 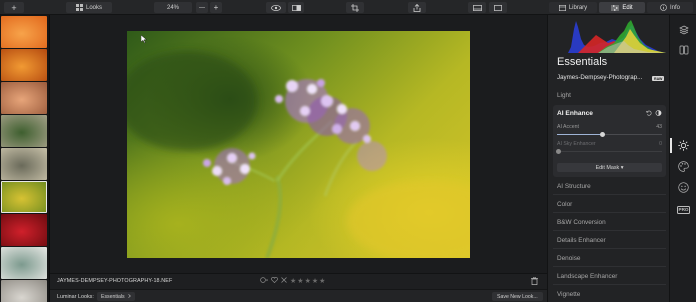 I want to click on looks-category-select: Essentials, so click(x=116, y=296).